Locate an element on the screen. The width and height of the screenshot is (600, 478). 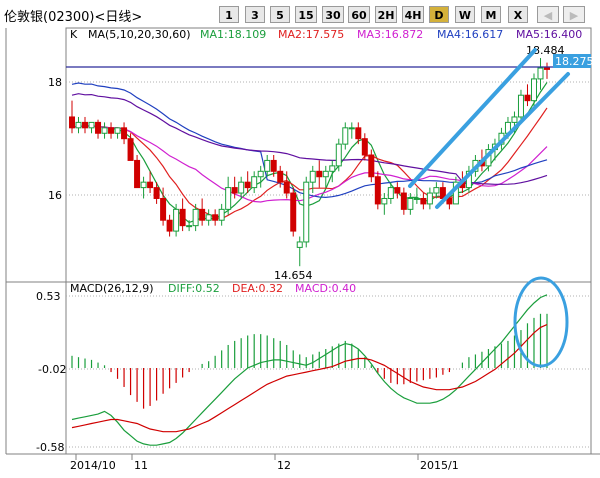
ma4-label: MA4:16.617 is located at coordinates (470, 34).